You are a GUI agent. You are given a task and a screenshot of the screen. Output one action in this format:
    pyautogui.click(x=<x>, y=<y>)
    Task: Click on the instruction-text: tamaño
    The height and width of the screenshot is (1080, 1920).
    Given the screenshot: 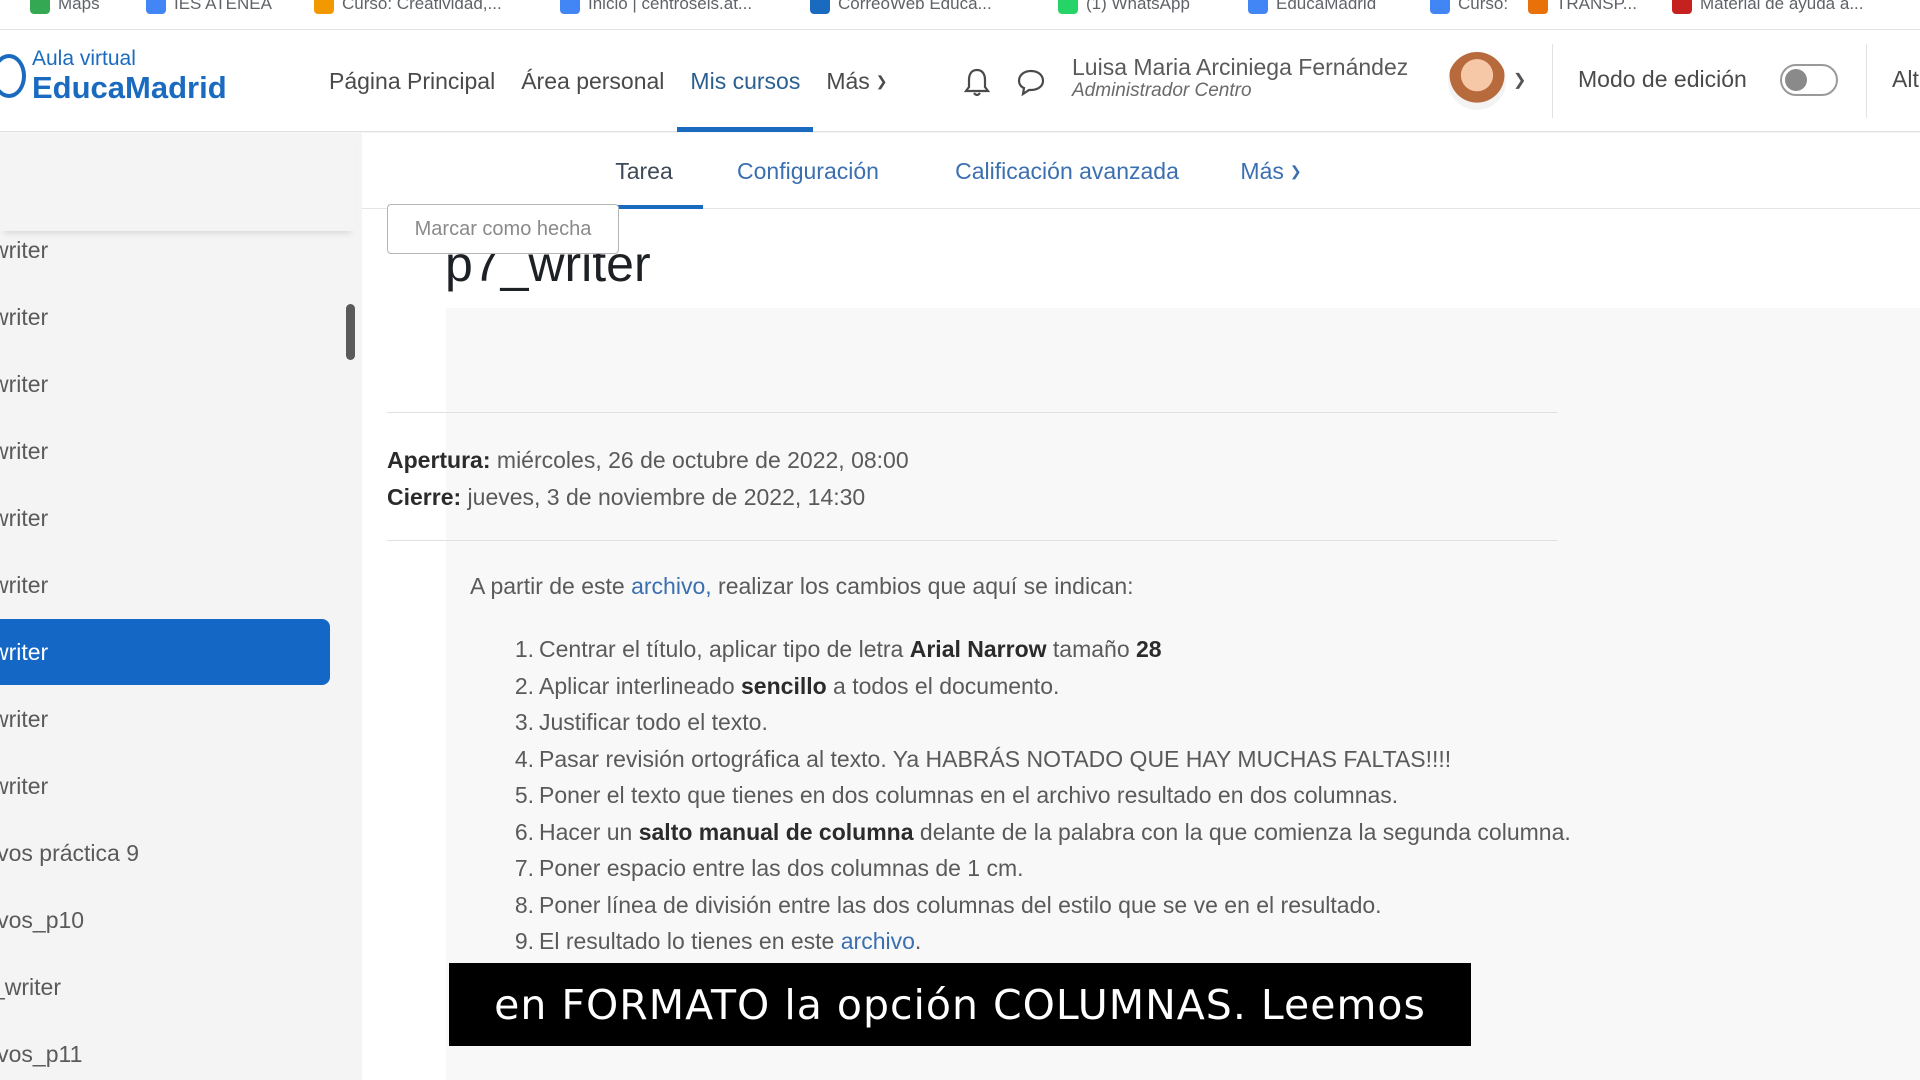 What is the action you would take?
    pyautogui.click(x=1091, y=649)
    